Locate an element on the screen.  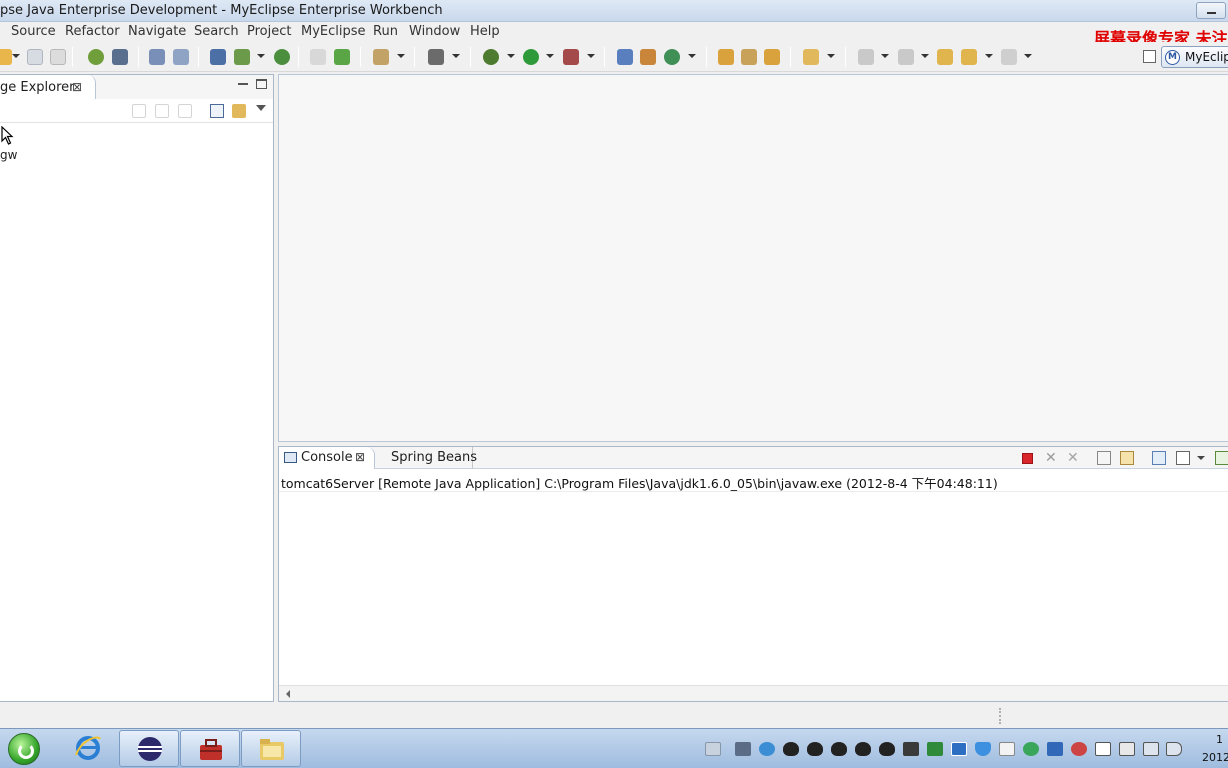
start-button is located at coordinates (24, 749).